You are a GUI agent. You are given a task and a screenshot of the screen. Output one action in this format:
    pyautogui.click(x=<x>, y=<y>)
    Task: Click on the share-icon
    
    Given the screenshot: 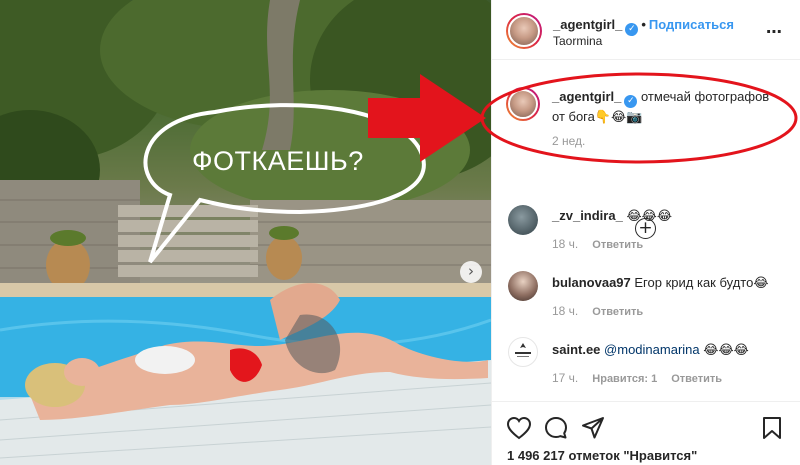 What is the action you would take?
    pyautogui.click(x=593, y=428)
    